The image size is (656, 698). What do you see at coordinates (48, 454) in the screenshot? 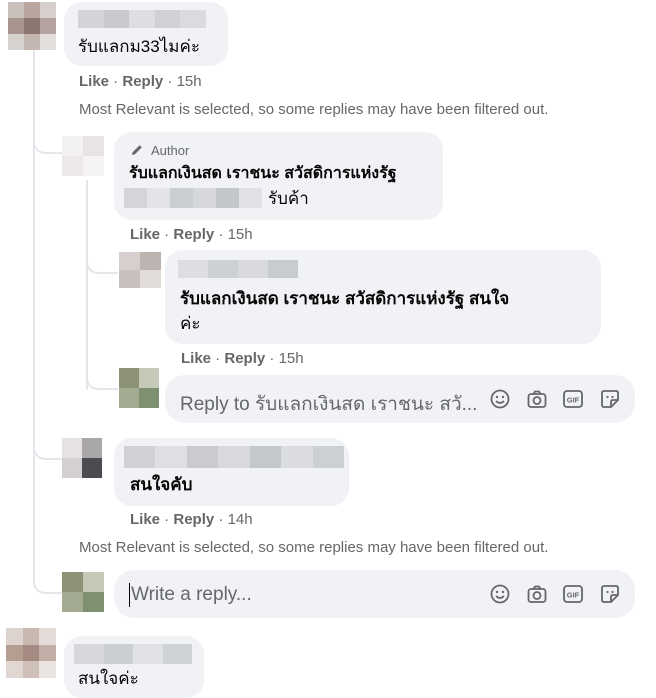
I see `thread-curve-comment4` at bounding box center [48, 454].